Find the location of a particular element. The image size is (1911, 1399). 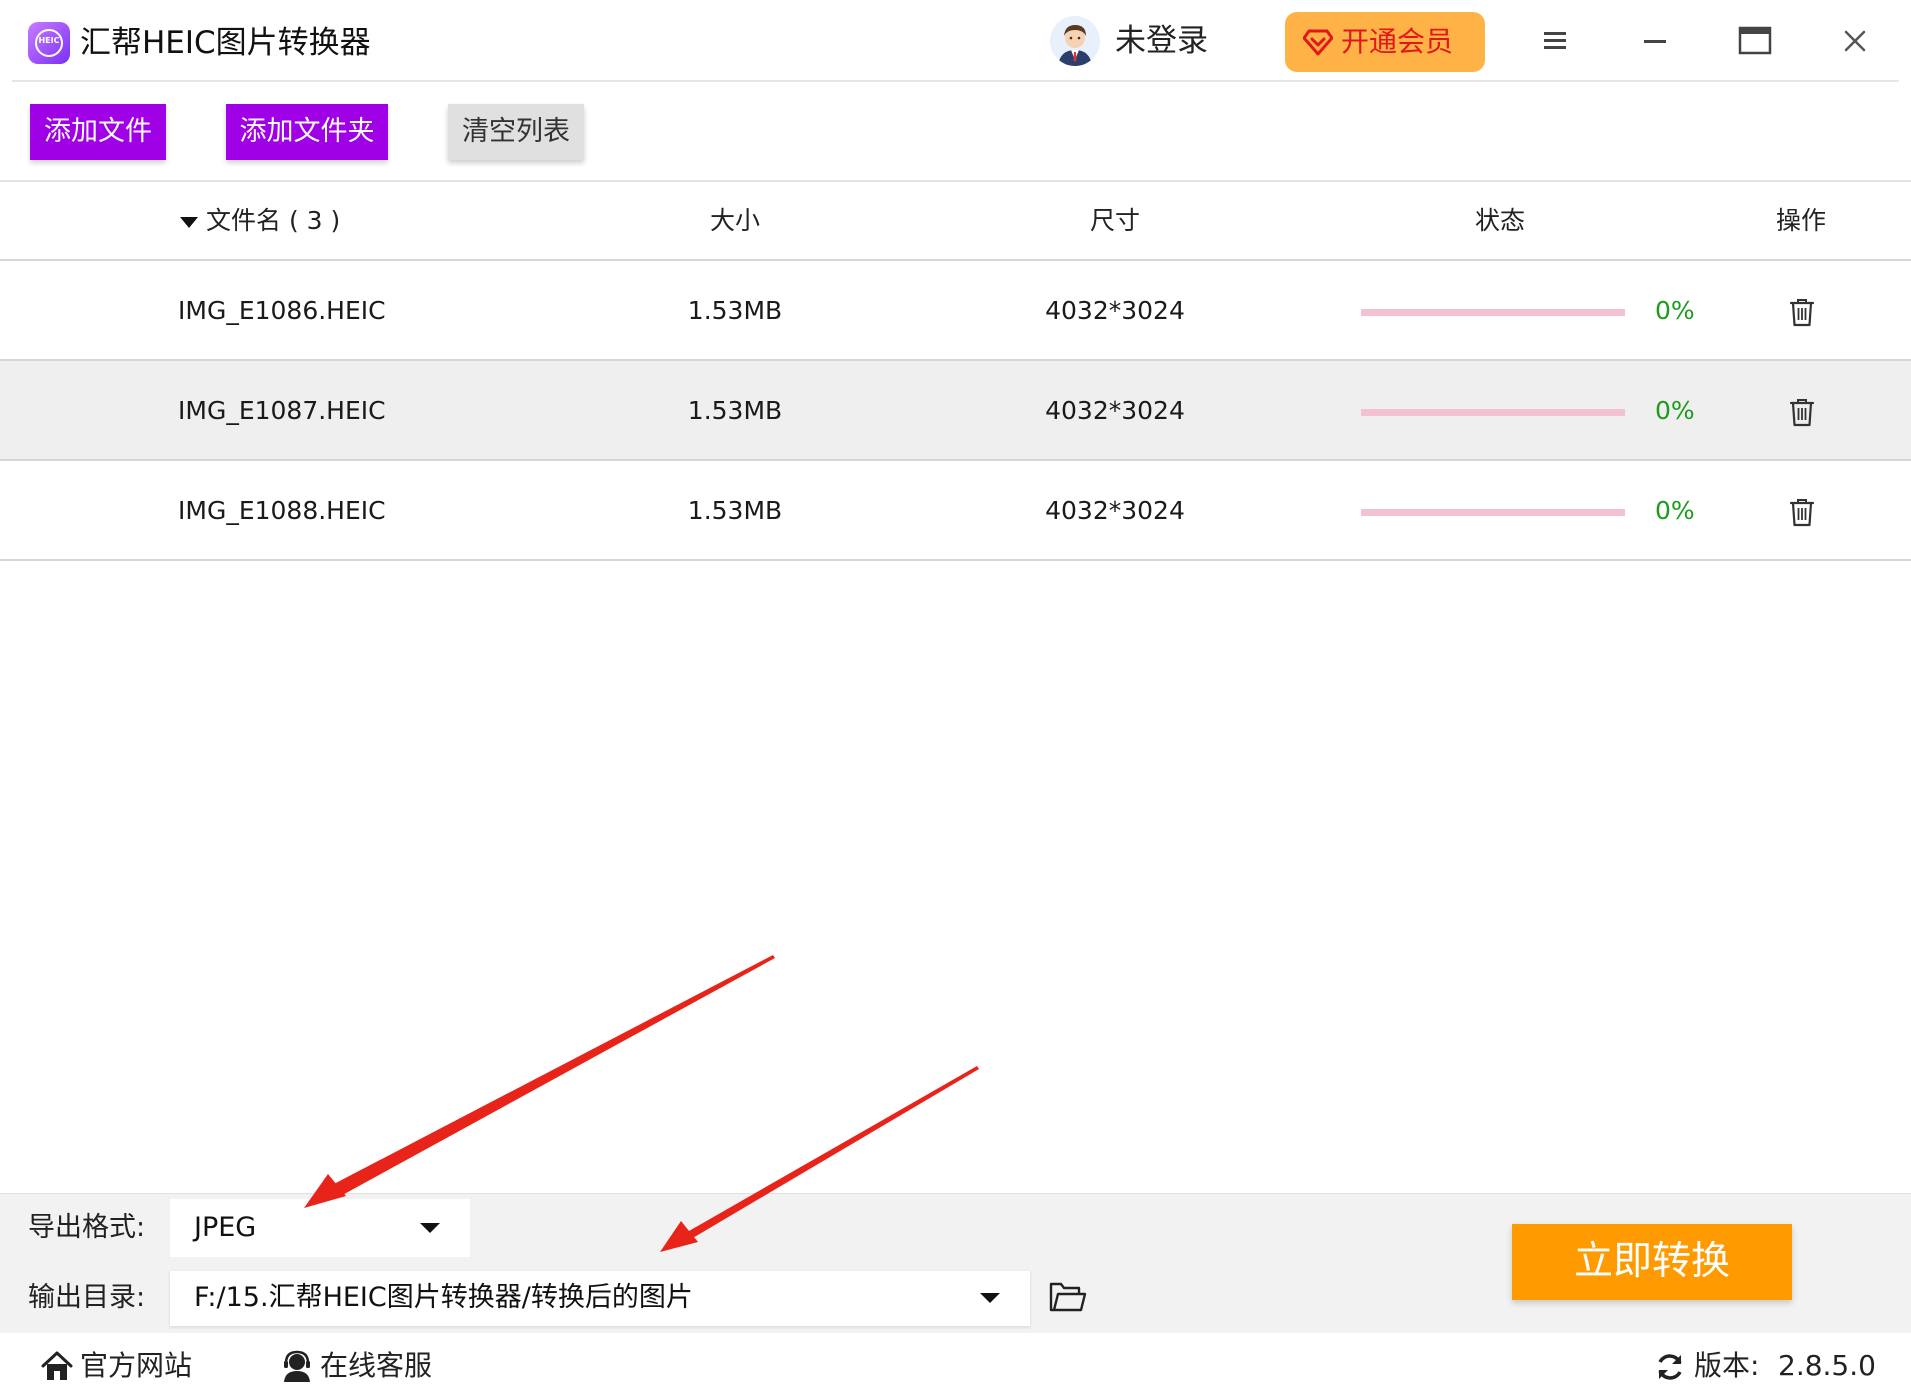

app-logo: HEIC is located at coordinates (49, 43).